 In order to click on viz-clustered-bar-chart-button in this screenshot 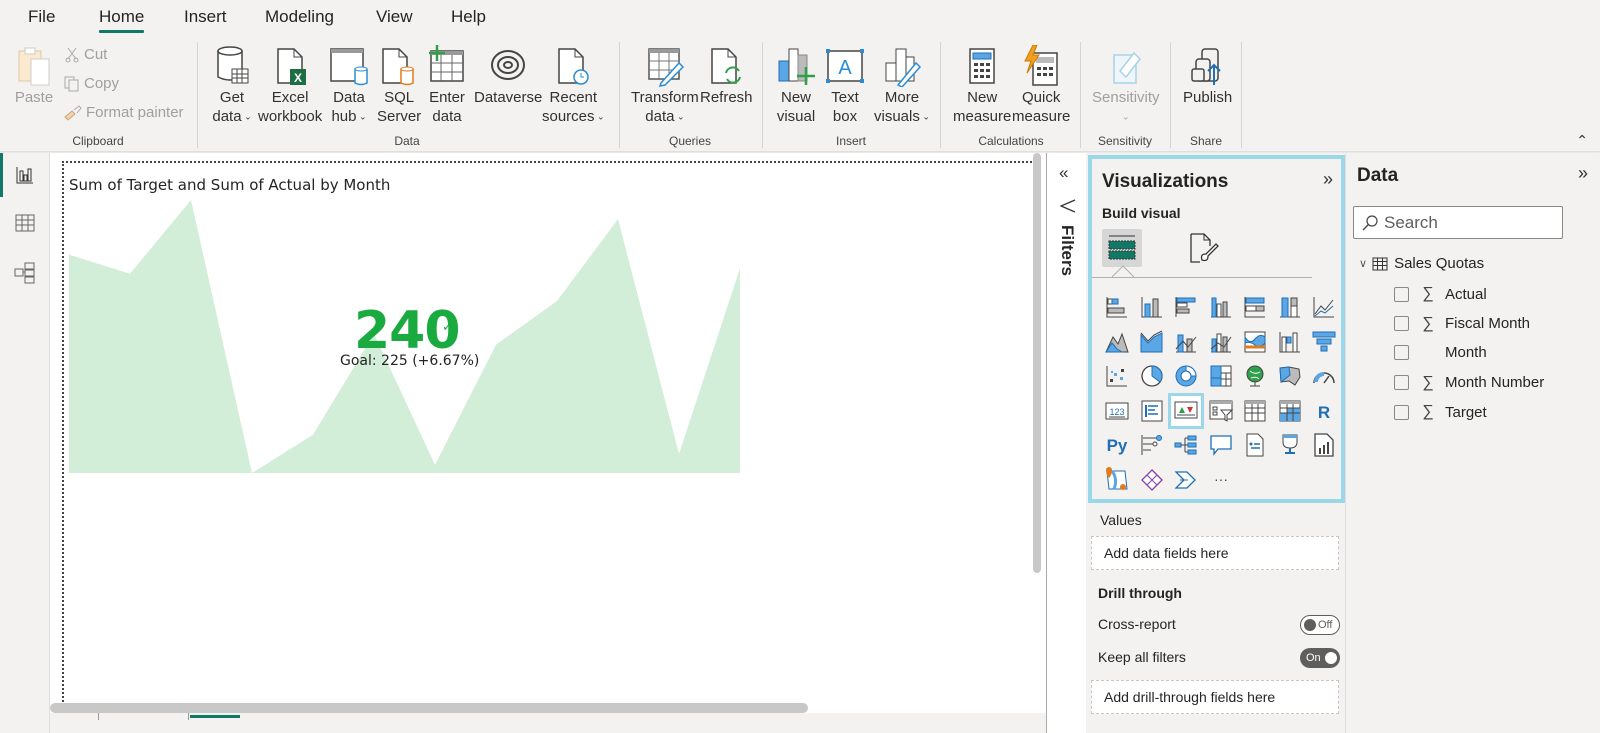, I will do `click(1186, 307)`.